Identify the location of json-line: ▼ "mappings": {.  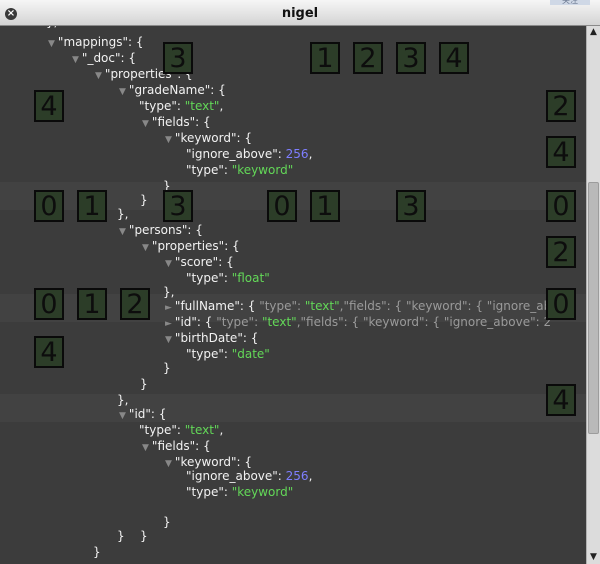
(96, 42).